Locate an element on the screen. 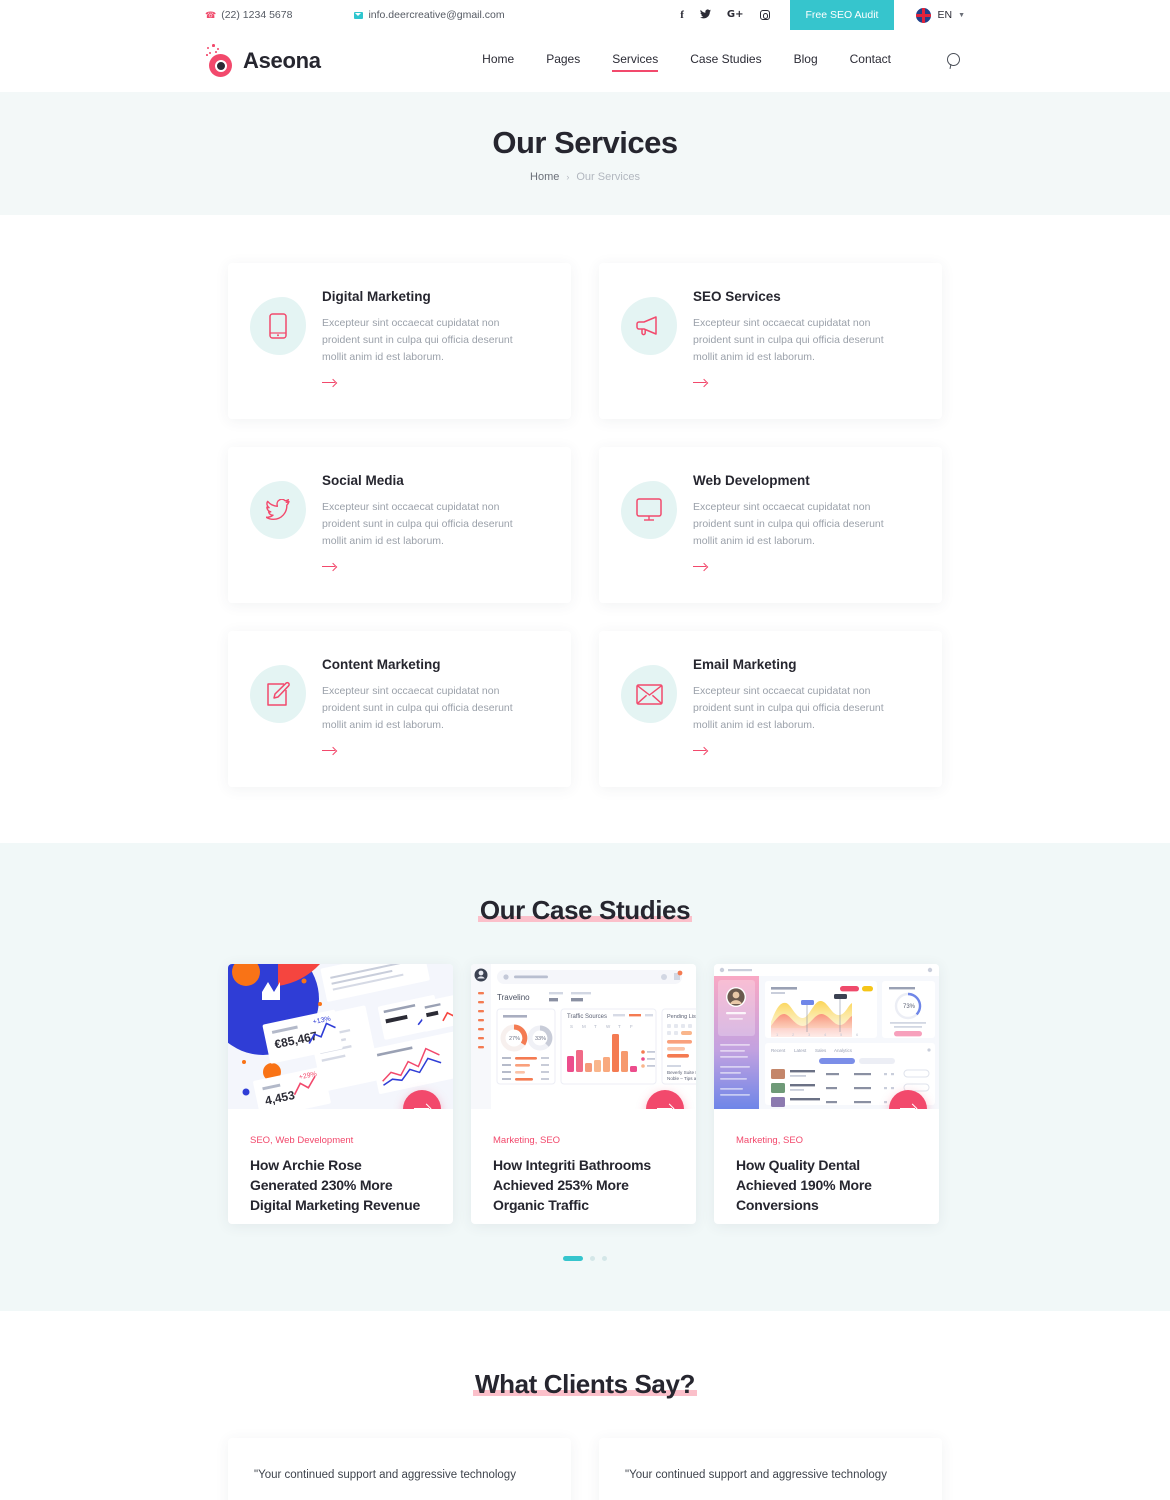 Image resolution: width=1170 pixels, height=1500 pixels. svg-text: Travelino is located at coordinates (513, 997).